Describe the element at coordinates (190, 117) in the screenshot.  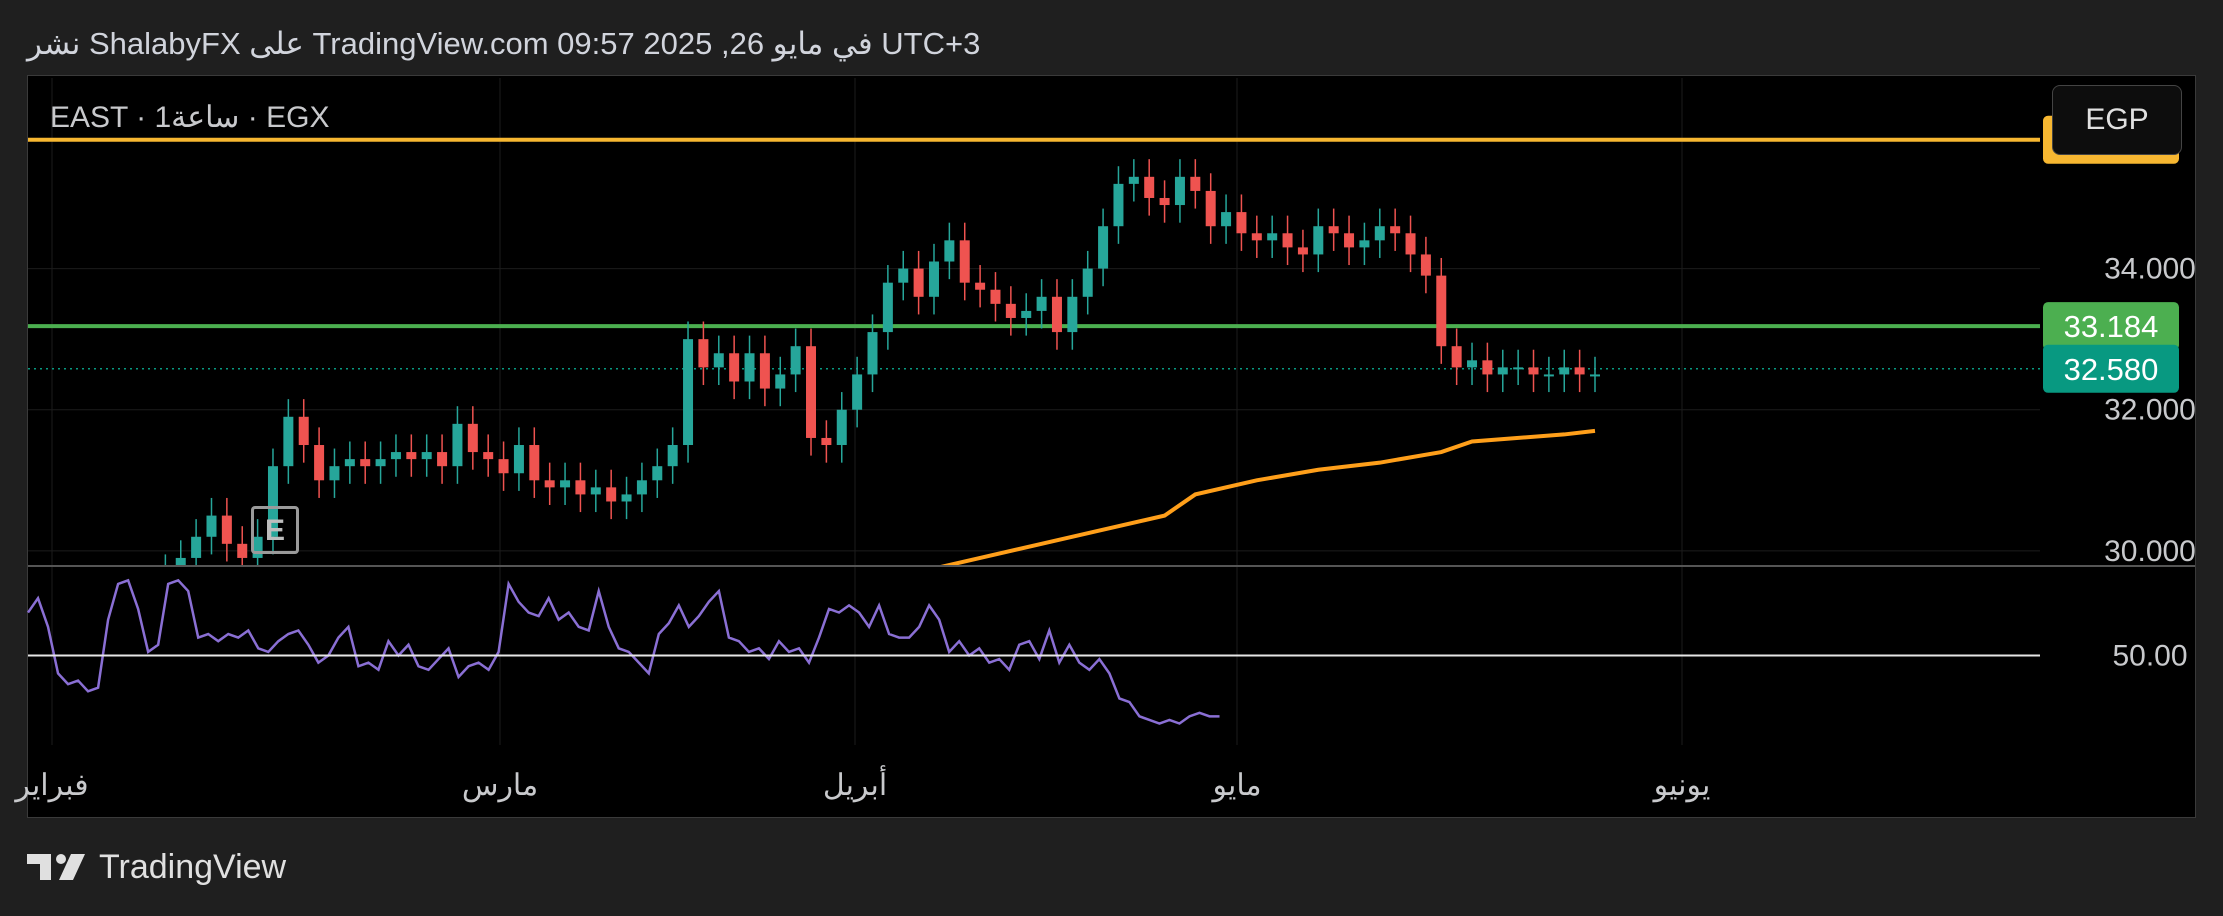
I see `symbol-info: EAST · 1ساعة · EGX` at that location.